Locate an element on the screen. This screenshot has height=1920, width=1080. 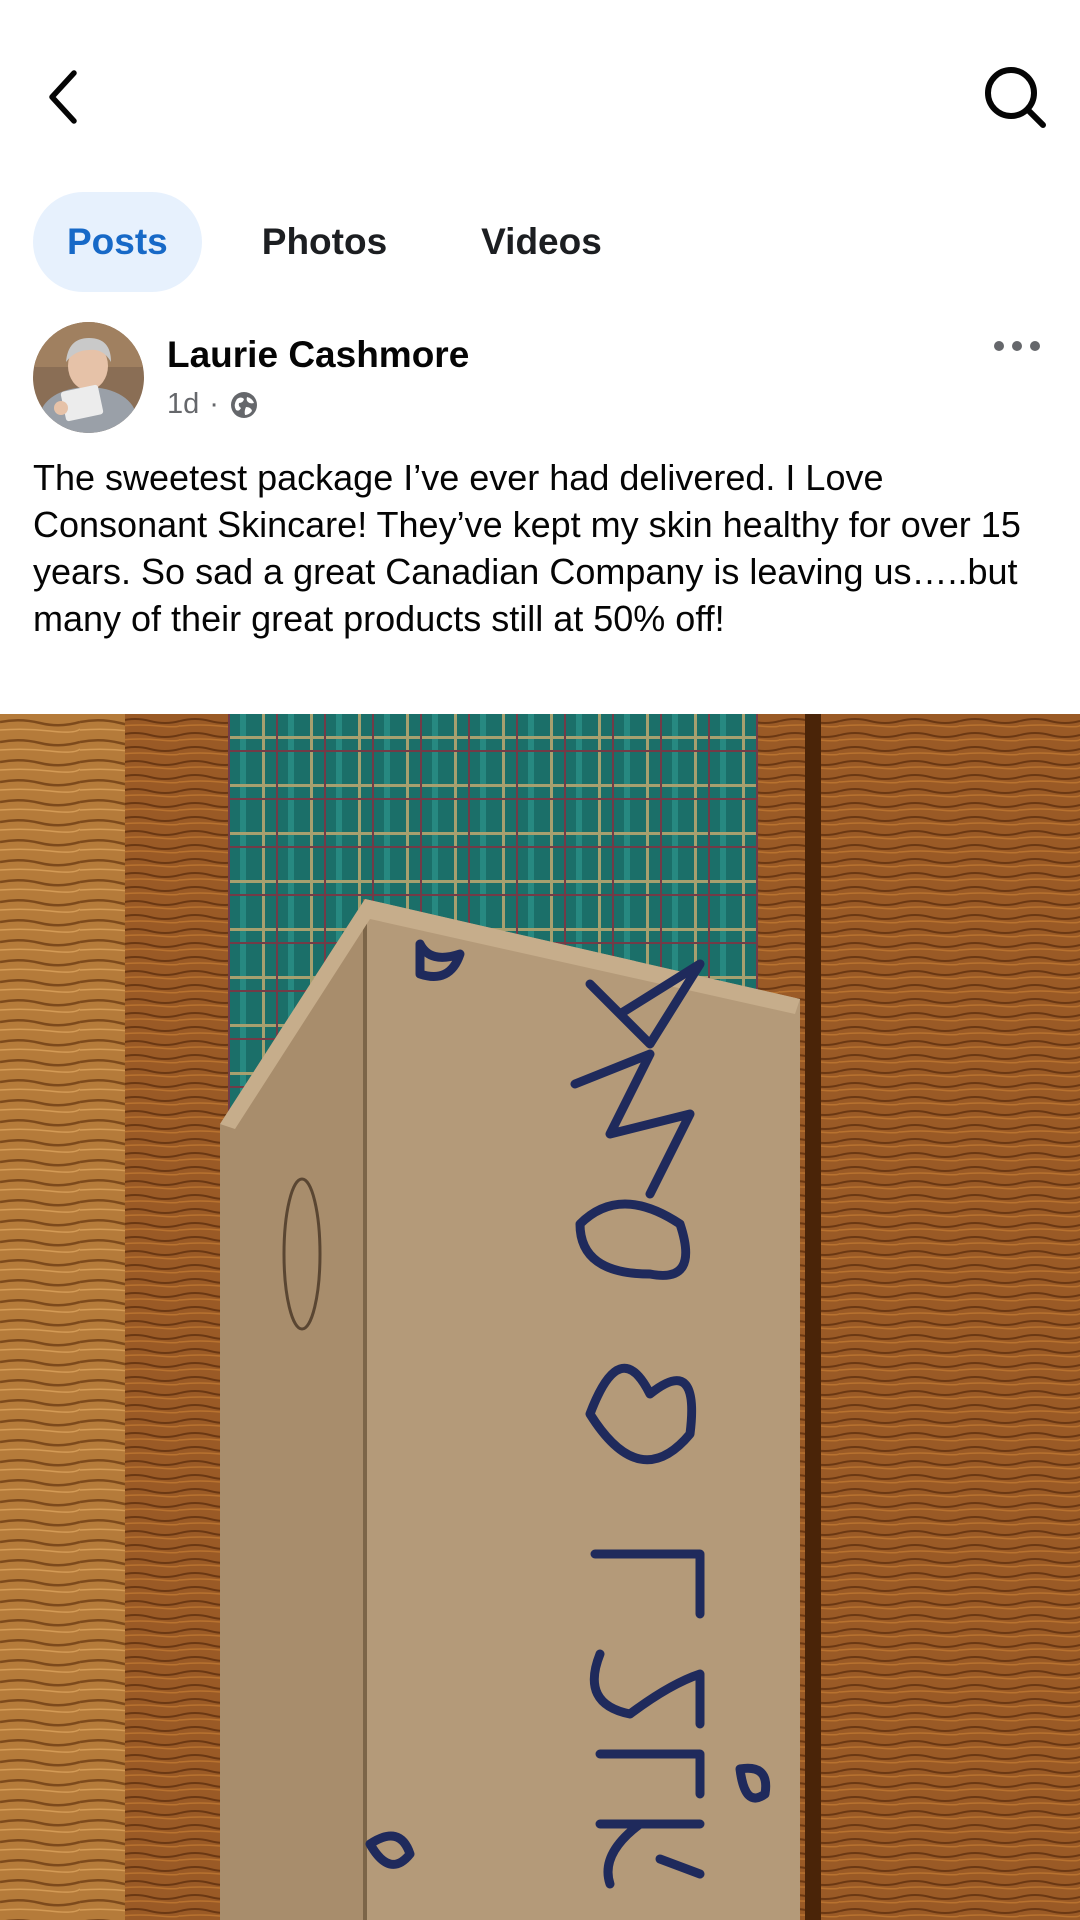
post-header: Laurie Cashmore 1d · is located at coordinates (540, 379).